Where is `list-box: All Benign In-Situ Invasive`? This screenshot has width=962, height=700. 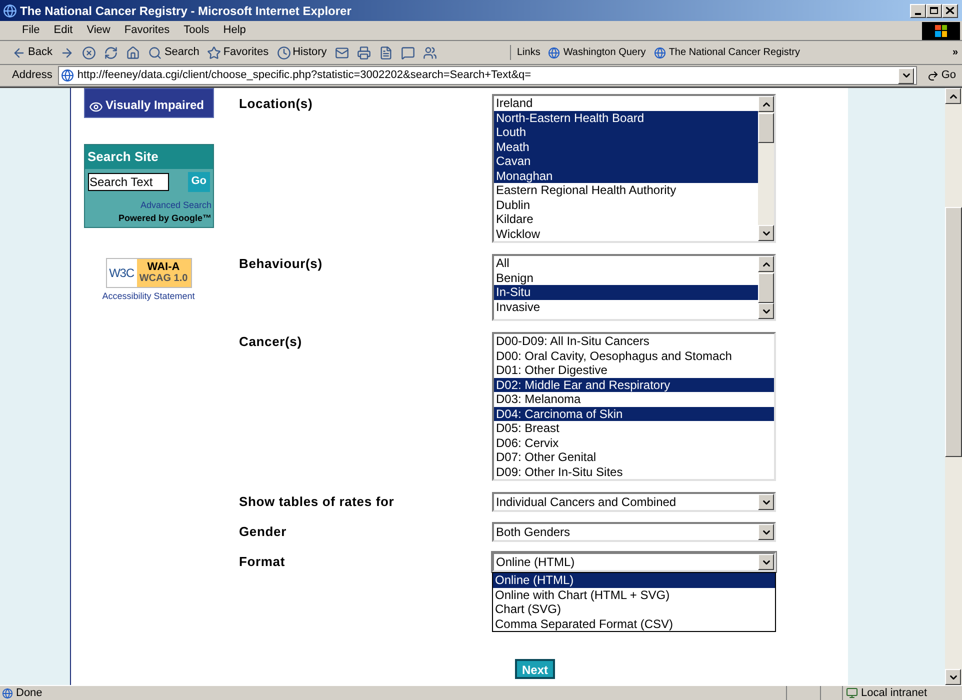 list-box: All Benign In-Situ Invasive is located at coordinates (634, 287).